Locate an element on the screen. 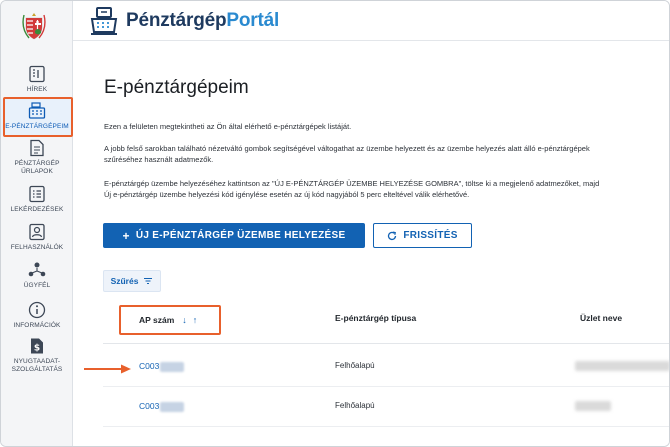 This screenshot has width=670, height=447. new-button-label: ÚJ E-PÉNZTÁRGÉP ÜZEMBE HELYEZÉSE is located at coordinates (240, 235).